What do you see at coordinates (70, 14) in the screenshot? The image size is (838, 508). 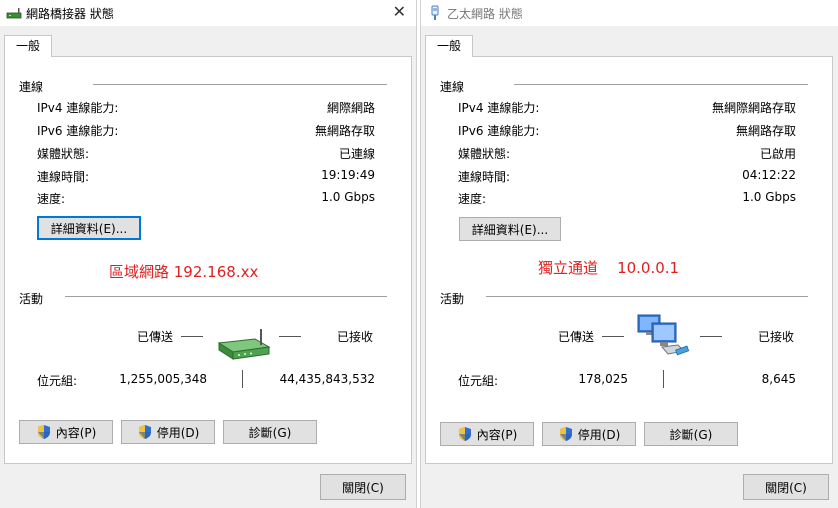 I see `window-title: 網路橋接器 狀態` at bounding box center [70, 14].